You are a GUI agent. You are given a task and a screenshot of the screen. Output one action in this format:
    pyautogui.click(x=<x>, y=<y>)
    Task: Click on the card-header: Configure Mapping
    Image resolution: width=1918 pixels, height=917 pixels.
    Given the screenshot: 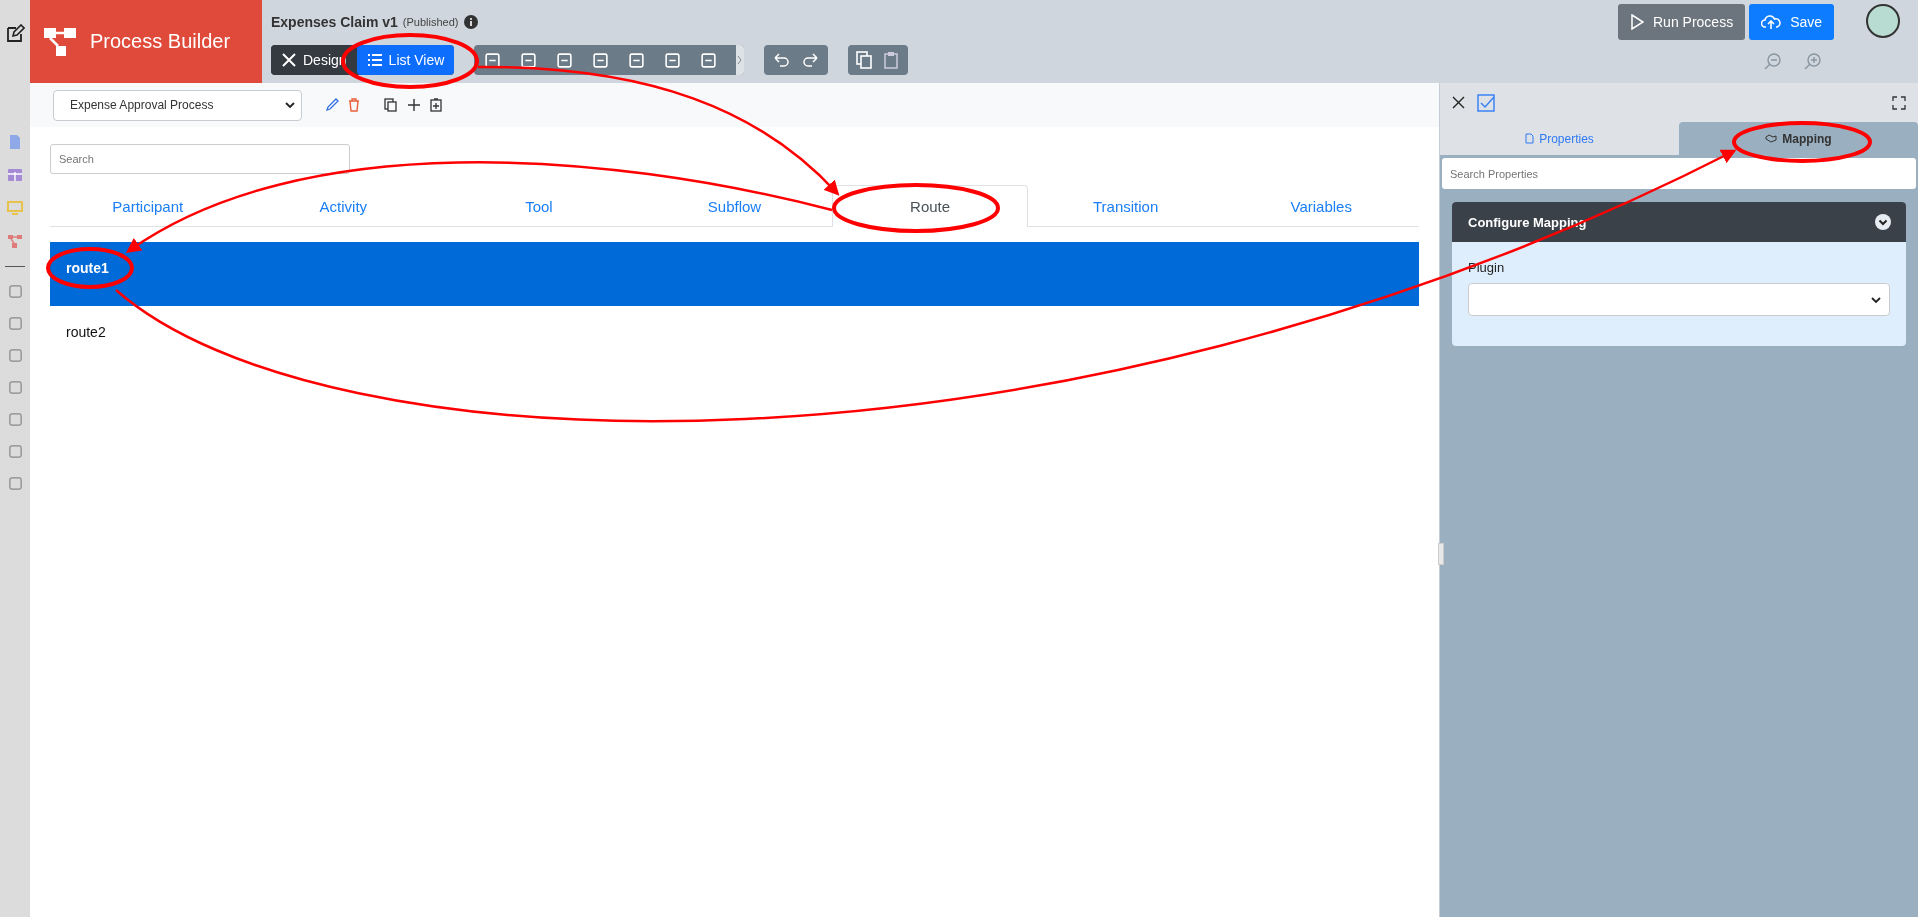 What is the action you would take?
    pyautogui.click(x=1679, y=222)
    